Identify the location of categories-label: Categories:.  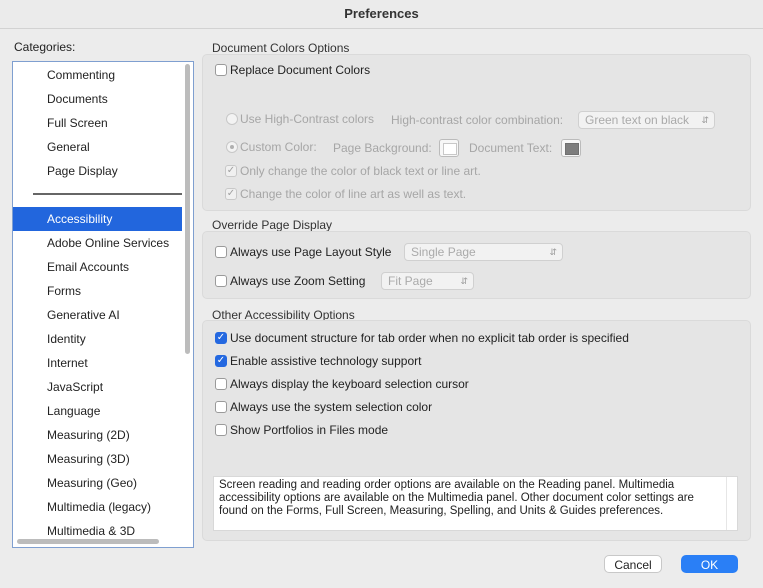
(45, 47).